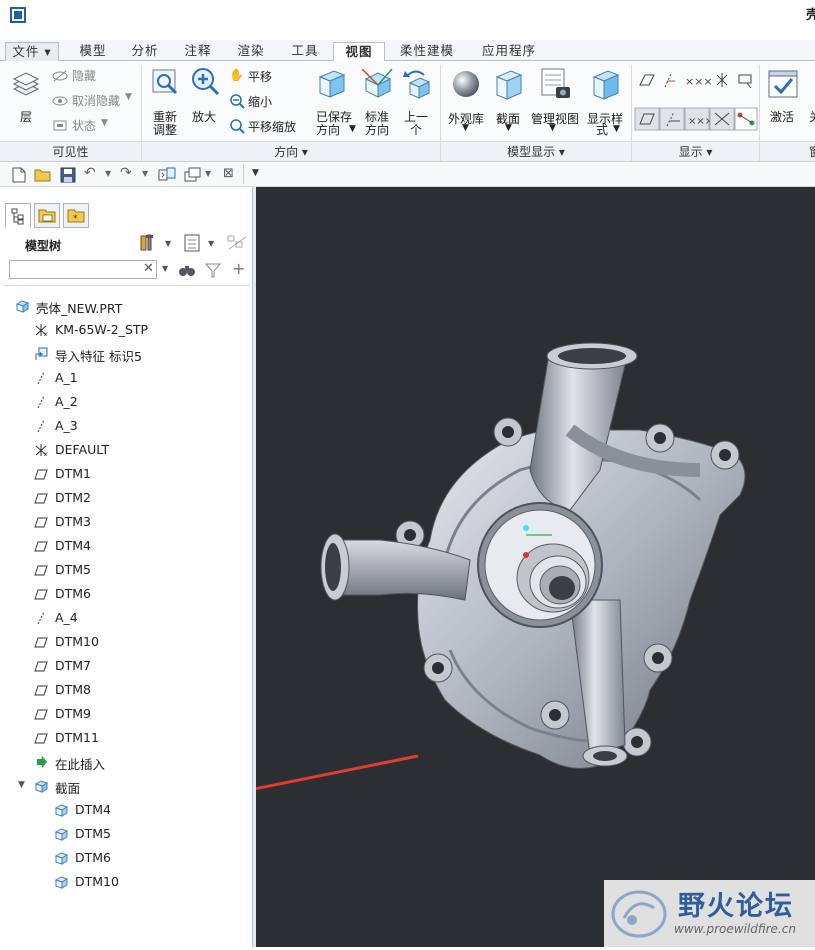 This screenshot has height=950, width=815. Describe the element at coordinates (606, 84) in the screenshot. I see `display-style-icon` at that location.